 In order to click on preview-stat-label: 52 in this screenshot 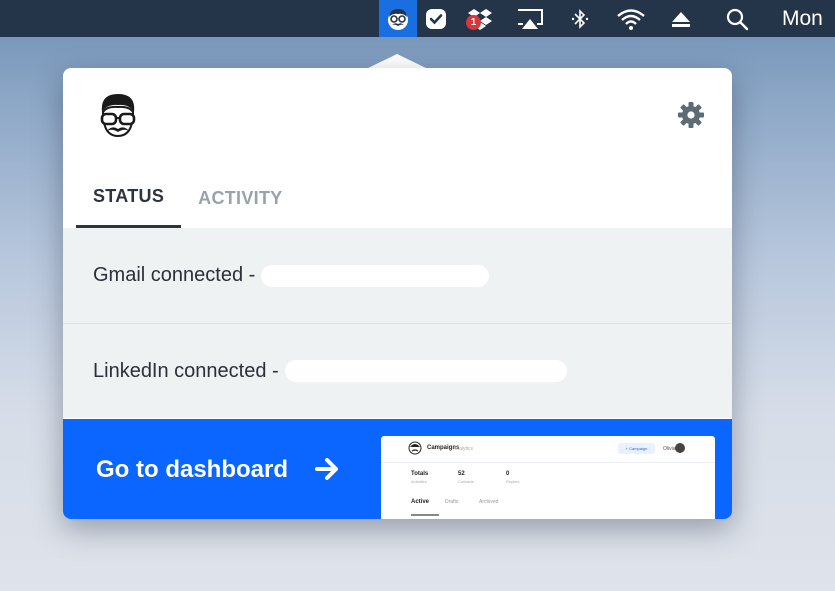, I will do `click(461, 474)`.